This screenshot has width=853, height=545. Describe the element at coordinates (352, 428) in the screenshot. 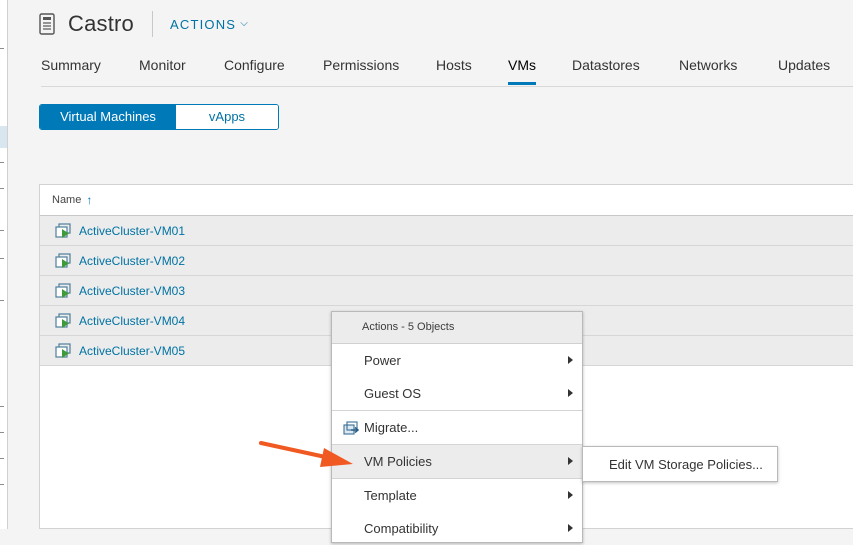

I see `migrate-icon` at that location.